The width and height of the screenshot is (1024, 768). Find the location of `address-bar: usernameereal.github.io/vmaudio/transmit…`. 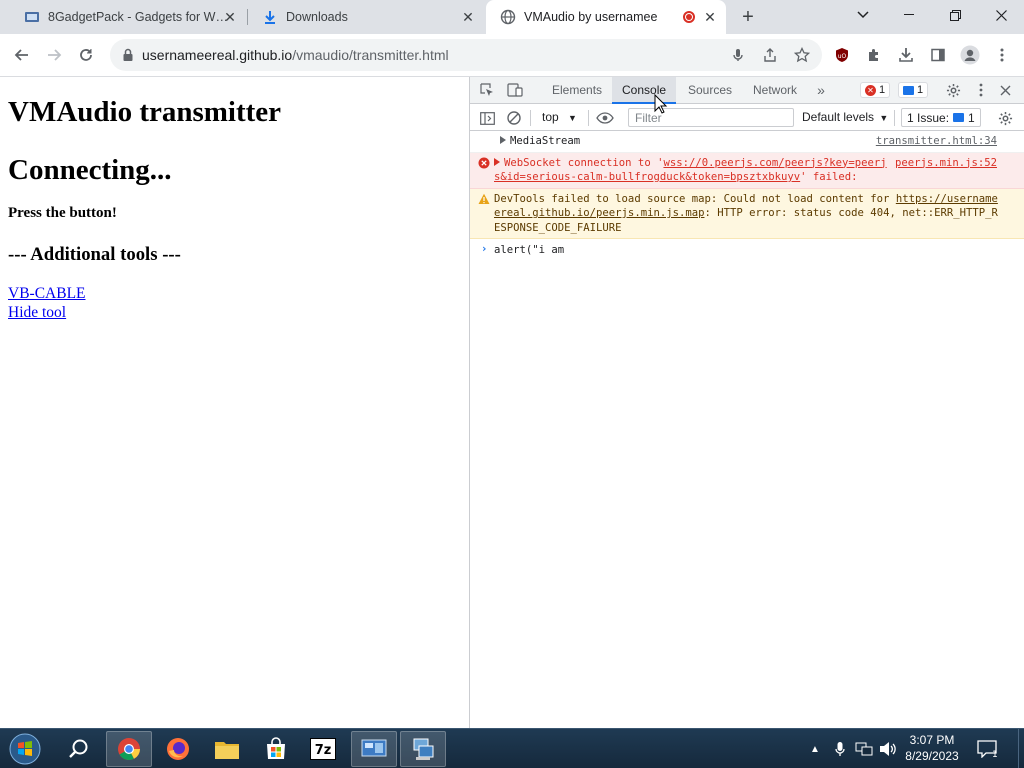

address-bar: usernameereal.github.io/vmaudio/transmit… is located at coordinates (466, 55).